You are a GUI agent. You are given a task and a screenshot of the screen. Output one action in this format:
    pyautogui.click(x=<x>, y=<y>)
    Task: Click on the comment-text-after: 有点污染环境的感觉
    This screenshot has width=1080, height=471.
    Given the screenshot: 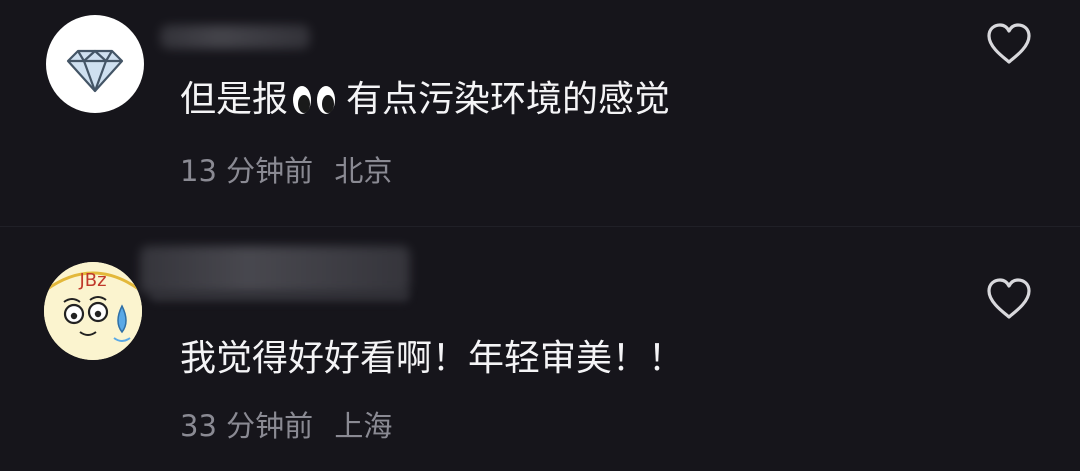 What is the action you would take?
    pyautogui.click(x=508, y=99)
    